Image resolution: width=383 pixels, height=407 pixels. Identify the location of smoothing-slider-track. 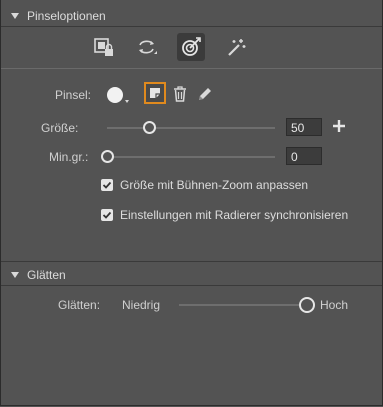
(243, 305).